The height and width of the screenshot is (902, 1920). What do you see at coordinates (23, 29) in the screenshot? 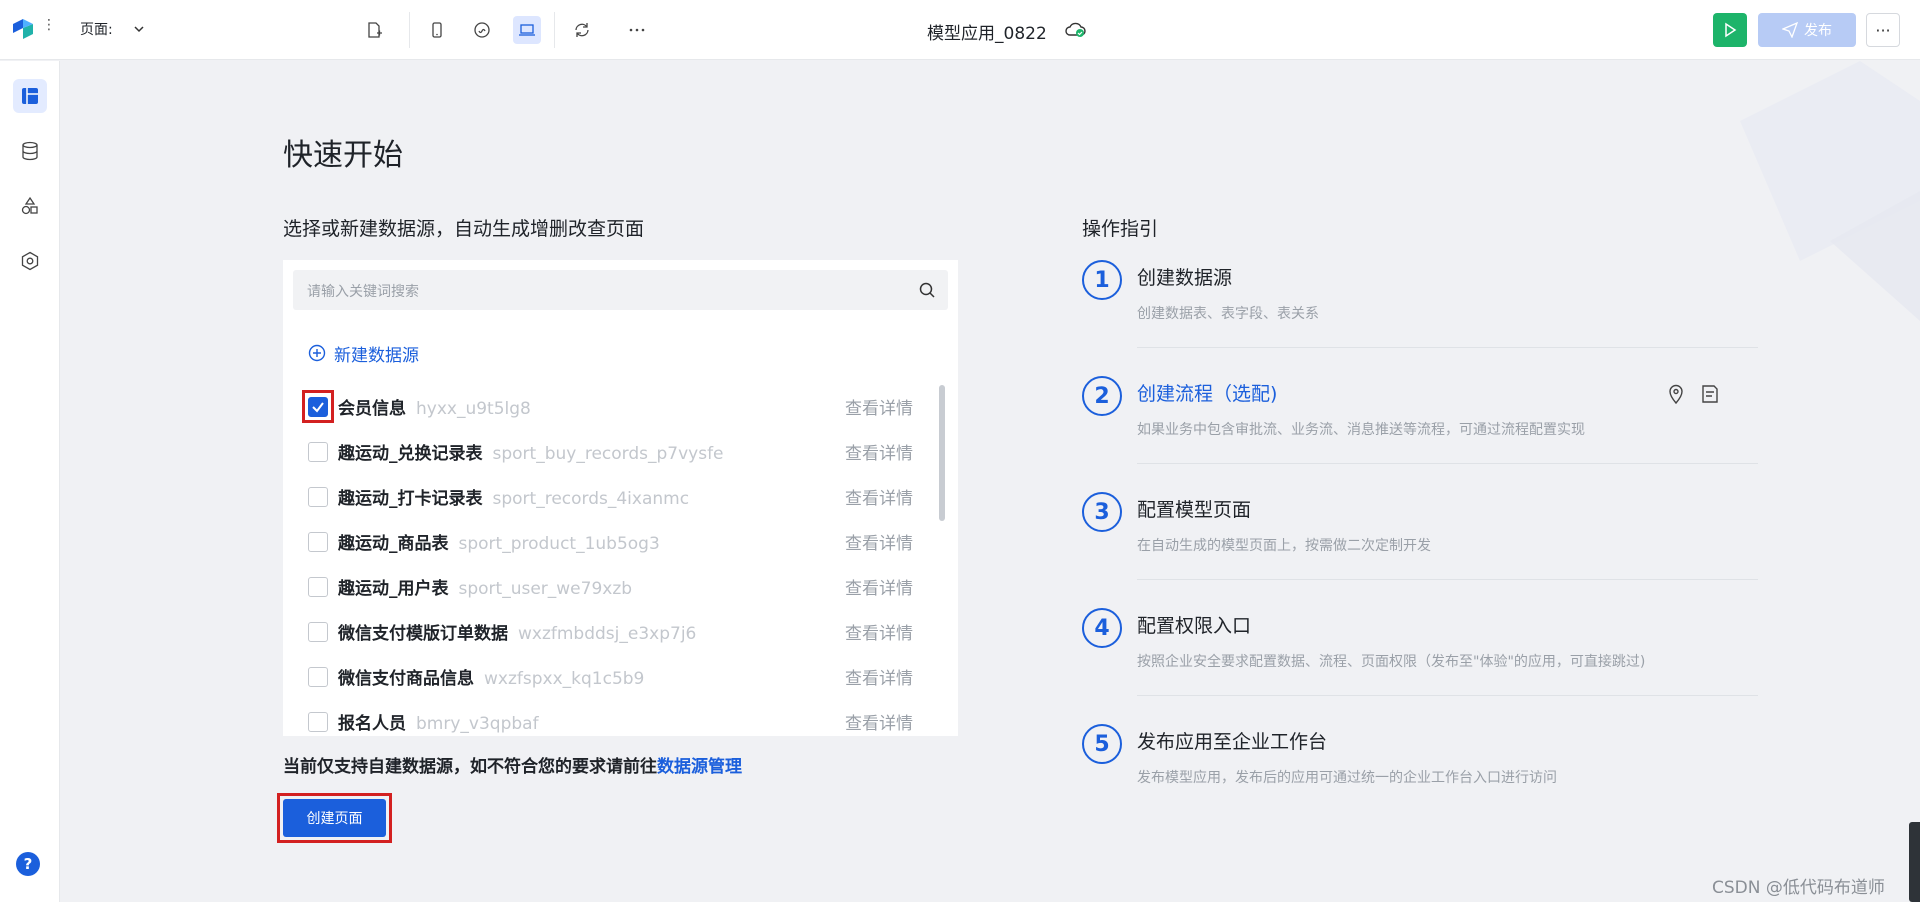
I see `app-logo-icon` at bounding box center [23, 29].